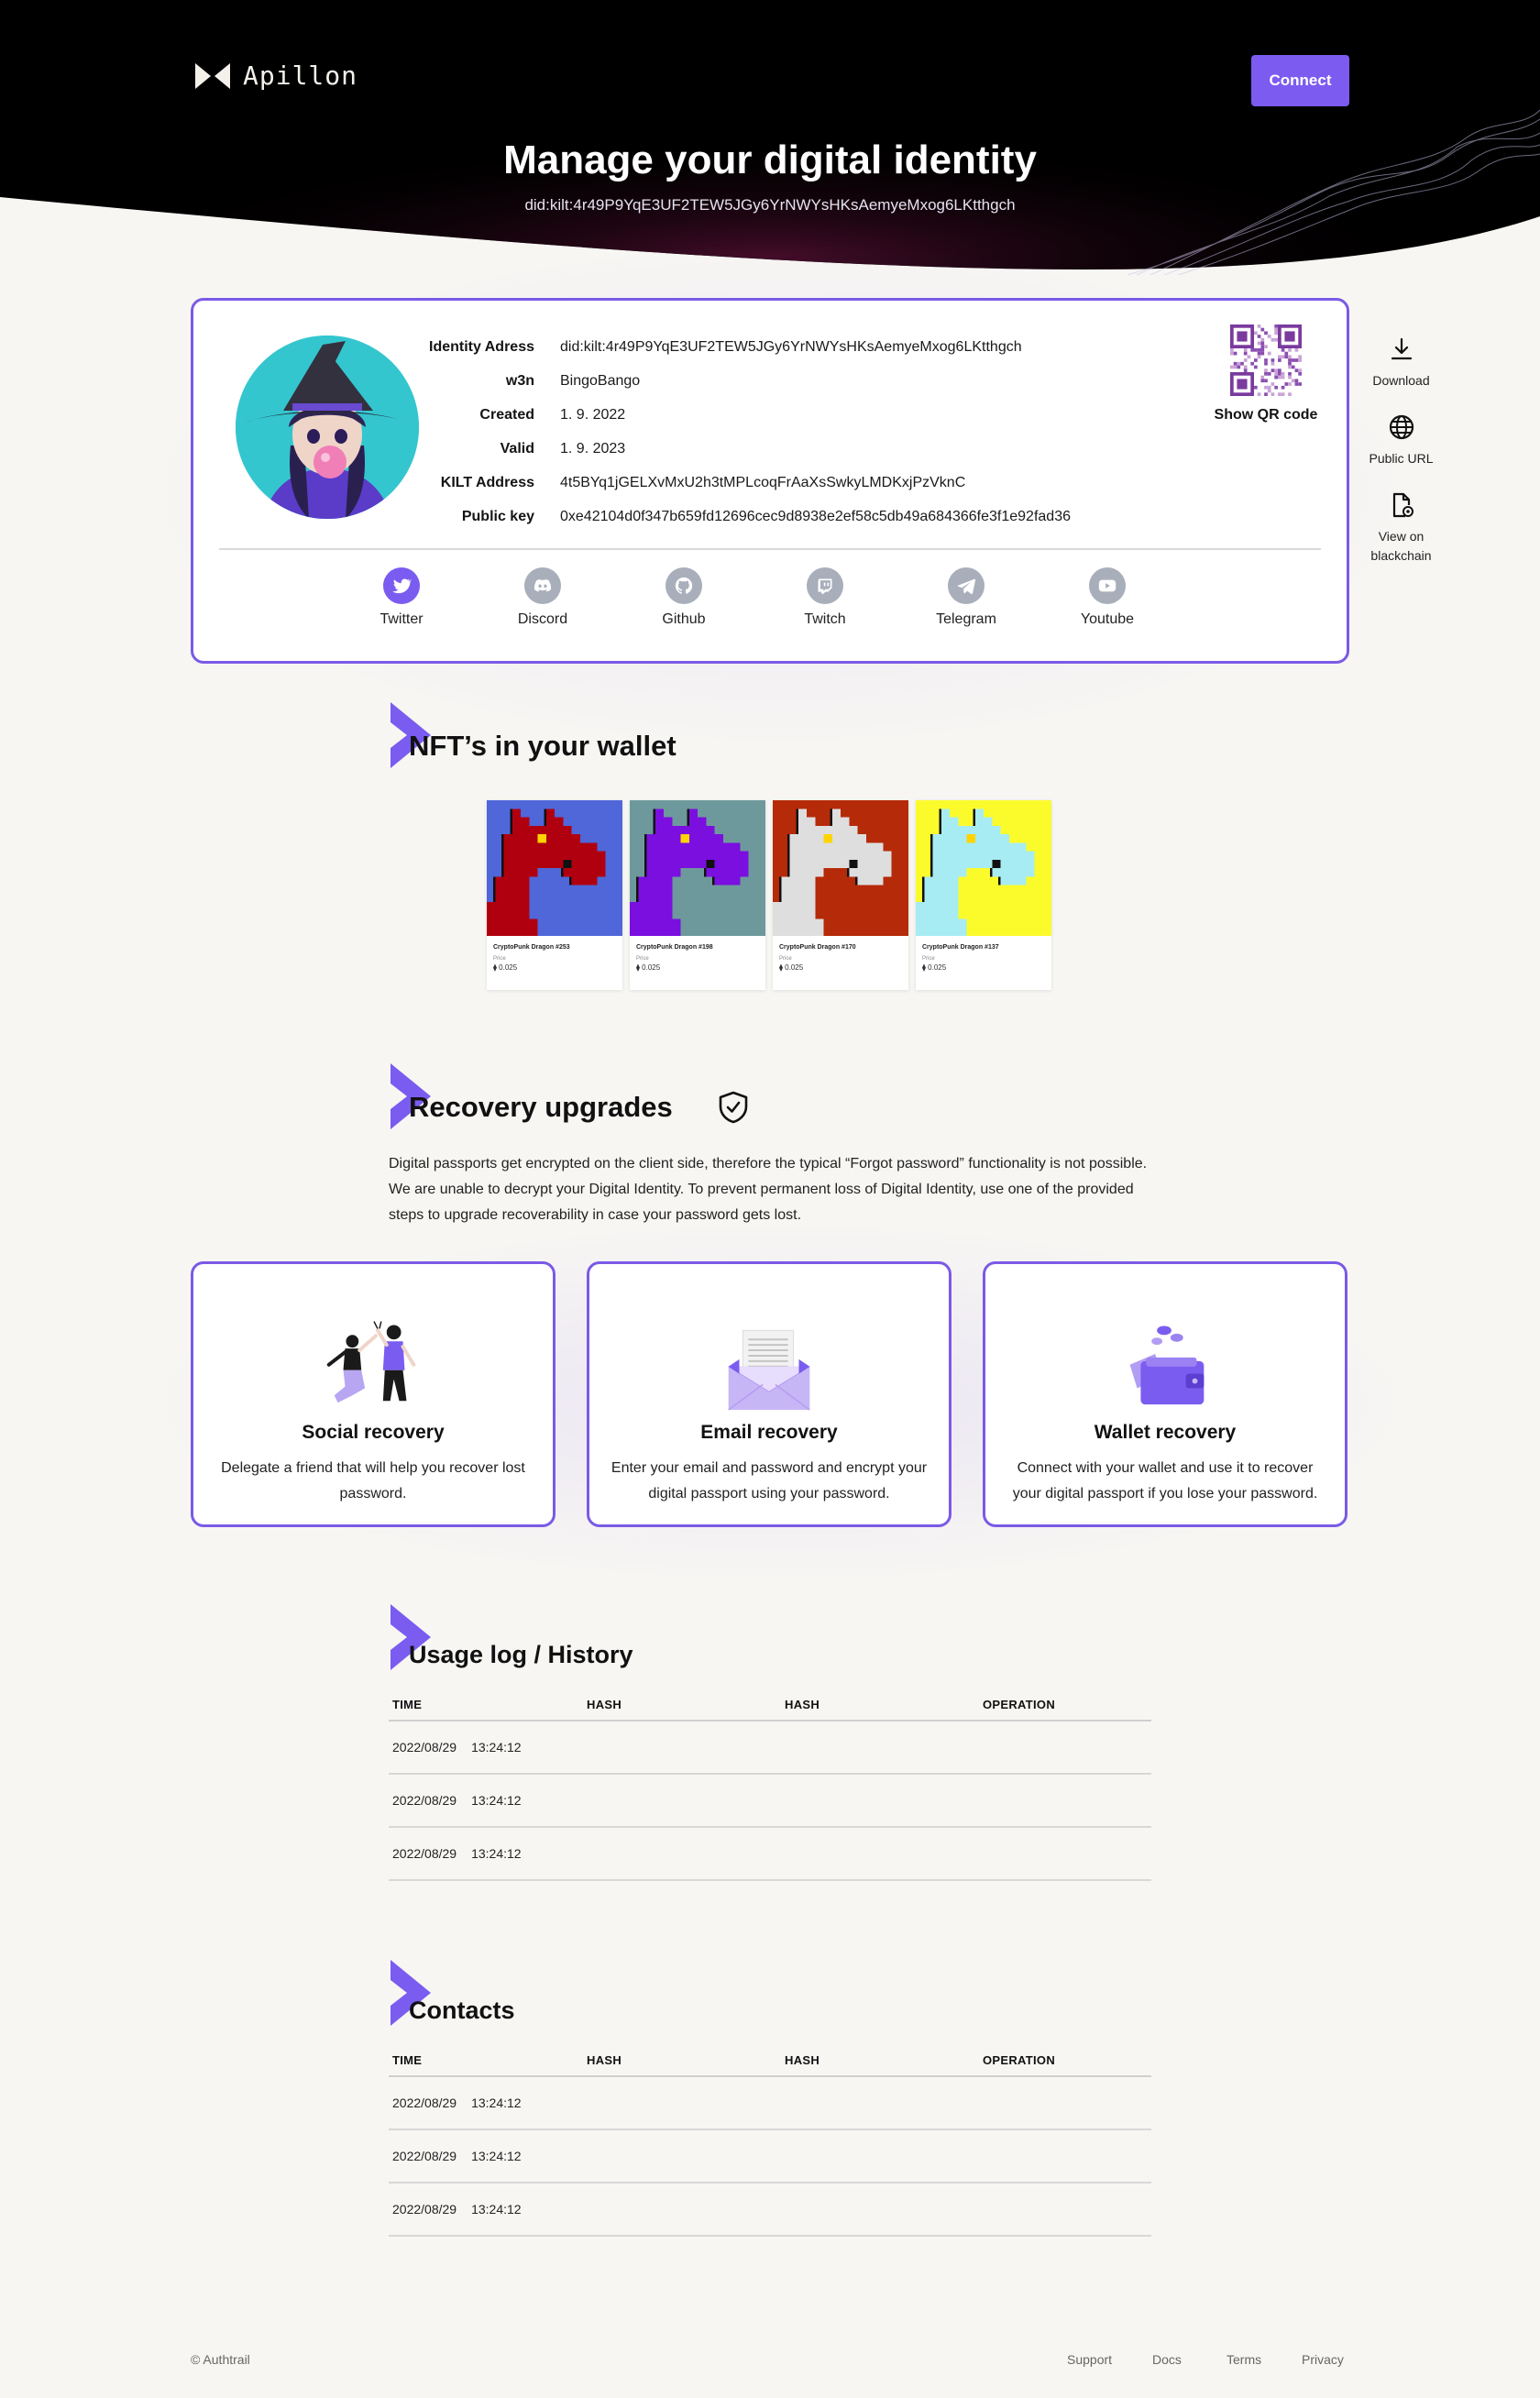 The image size is (1540, 2398). Describe the element at coordinates (648, 967) in the screenshot. I see `nft-price: ⧫ 0.025` at that location.